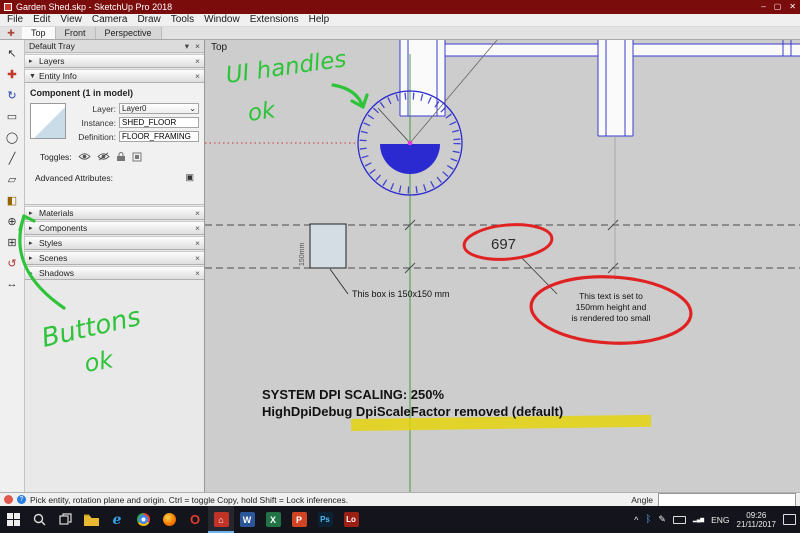 The height and width of the screenshot is (533, 800). Describe the element at coordinates (197, 46) in the screenshot. I see `tray-close-icon: ×` at that location.